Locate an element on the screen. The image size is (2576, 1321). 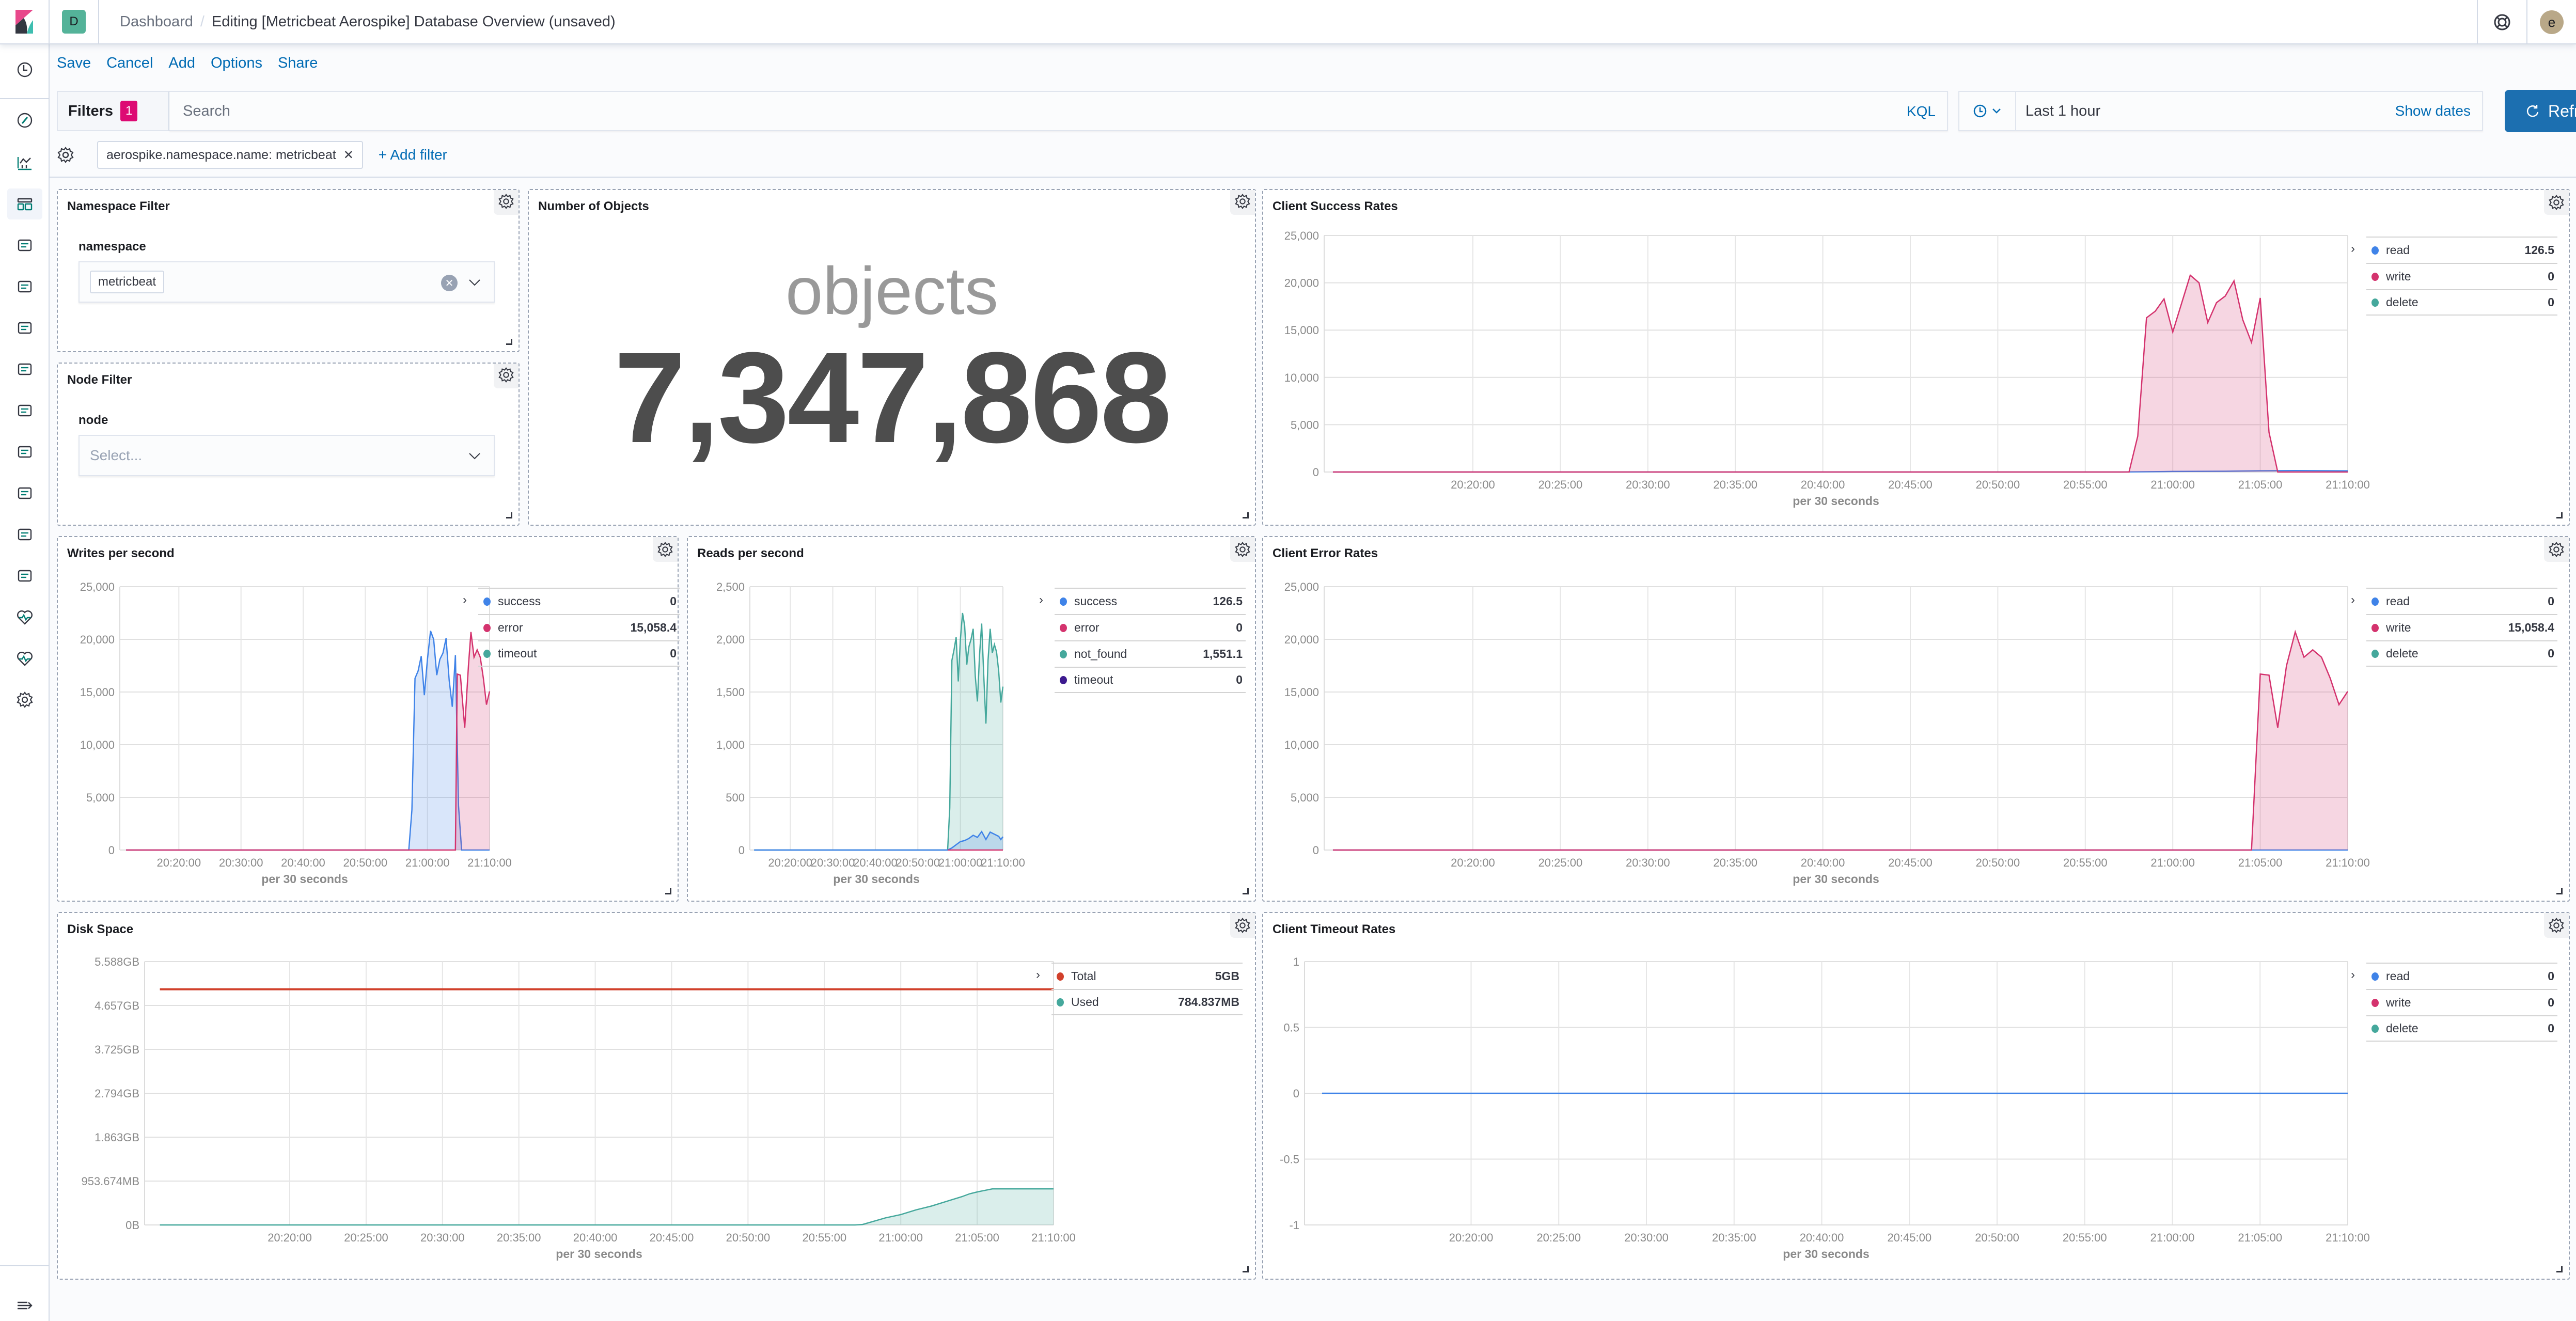
kibana-logo is located at coordinates (25, 22).